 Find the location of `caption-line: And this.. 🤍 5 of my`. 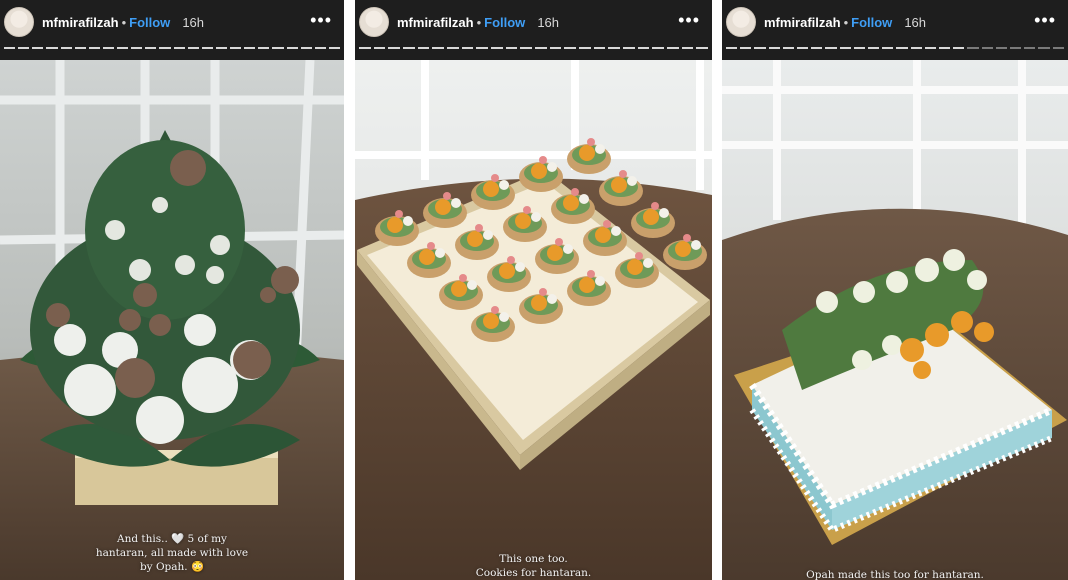

caption-line: And this.. 🤍 5 of my is located at coordinates (171, 539).